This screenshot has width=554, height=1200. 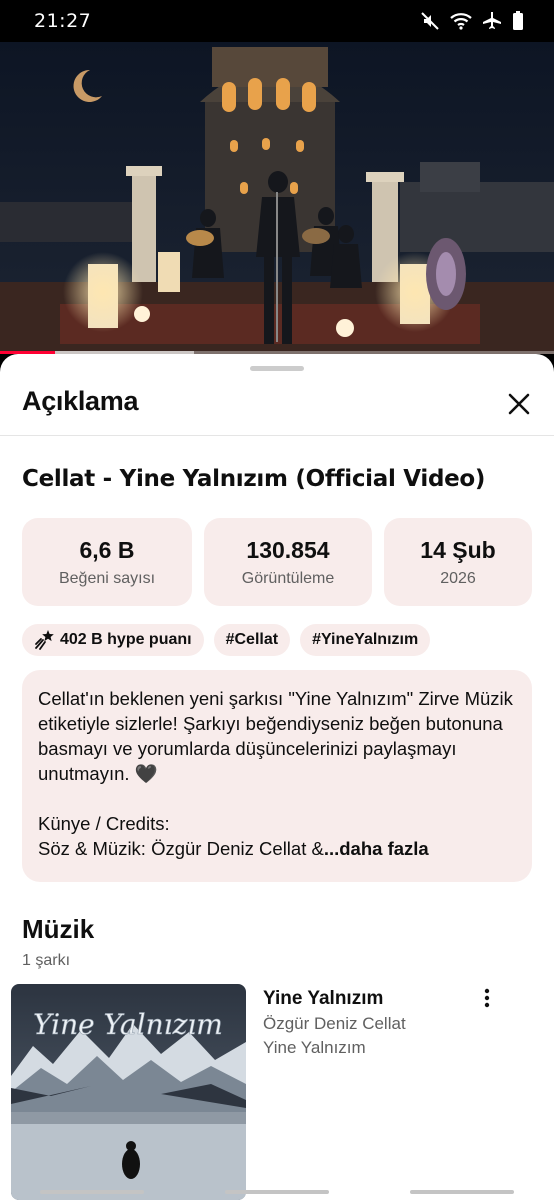 What do you see at coordinates (58, 929) in the screenshot?
I see `music-section-title: Müzik` at bounding box center [58, 929].